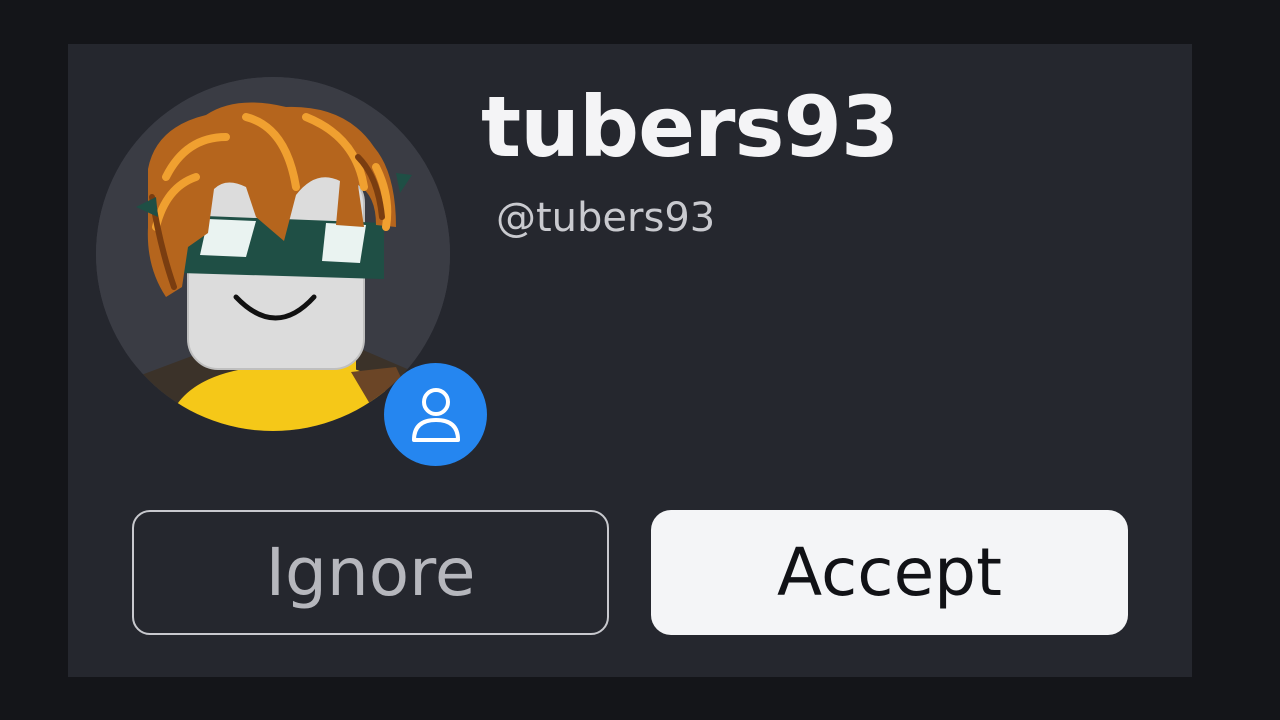 Image resolution: width=1280 pixels, height=720 pixels. What do you see at coordinates (370, 572) in the screenshot?
I see `ignore-button: Ignore` at bounding box center [370, 572].